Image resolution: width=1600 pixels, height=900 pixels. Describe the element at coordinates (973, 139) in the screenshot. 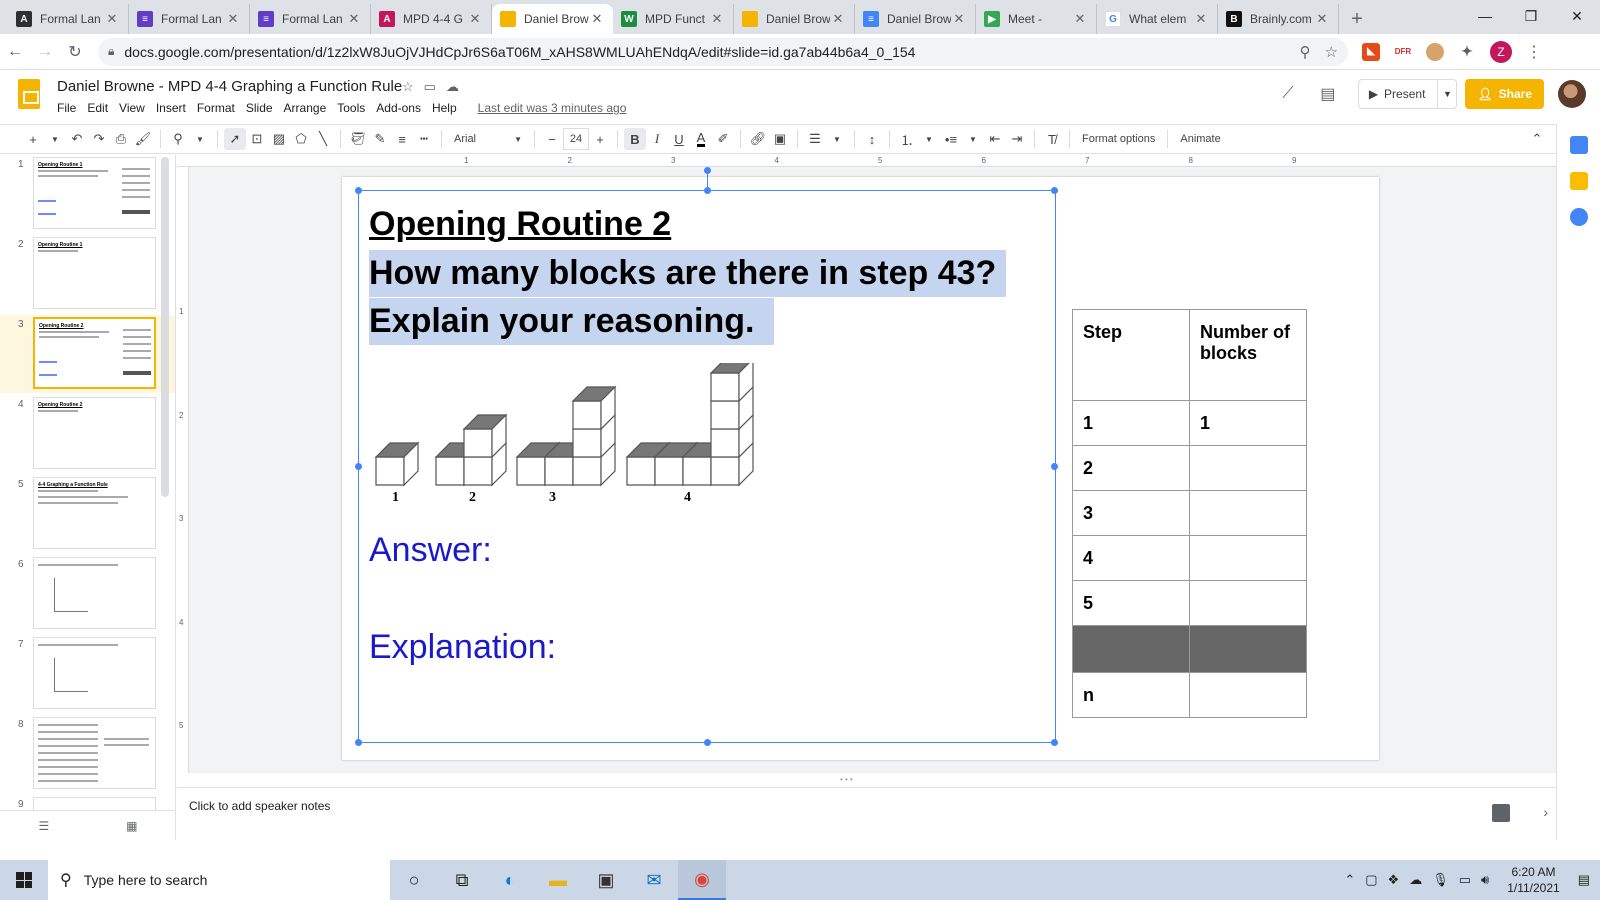

I see `bulleted-list-dropdown-icon: ▼` at that location.